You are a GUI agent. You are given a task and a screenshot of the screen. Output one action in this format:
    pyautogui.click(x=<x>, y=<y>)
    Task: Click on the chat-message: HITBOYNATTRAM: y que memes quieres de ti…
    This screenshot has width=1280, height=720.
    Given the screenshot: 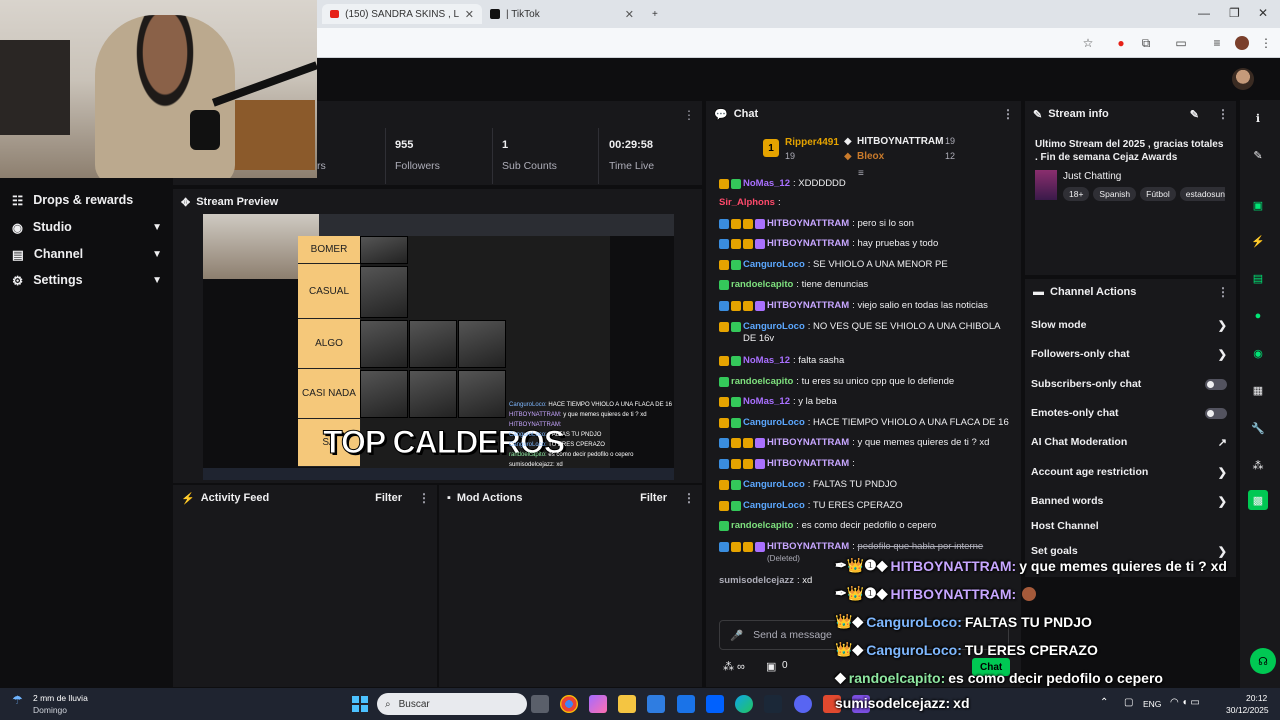 What is the action you would take?
    pyautogui.click(x=864, y=443)
    